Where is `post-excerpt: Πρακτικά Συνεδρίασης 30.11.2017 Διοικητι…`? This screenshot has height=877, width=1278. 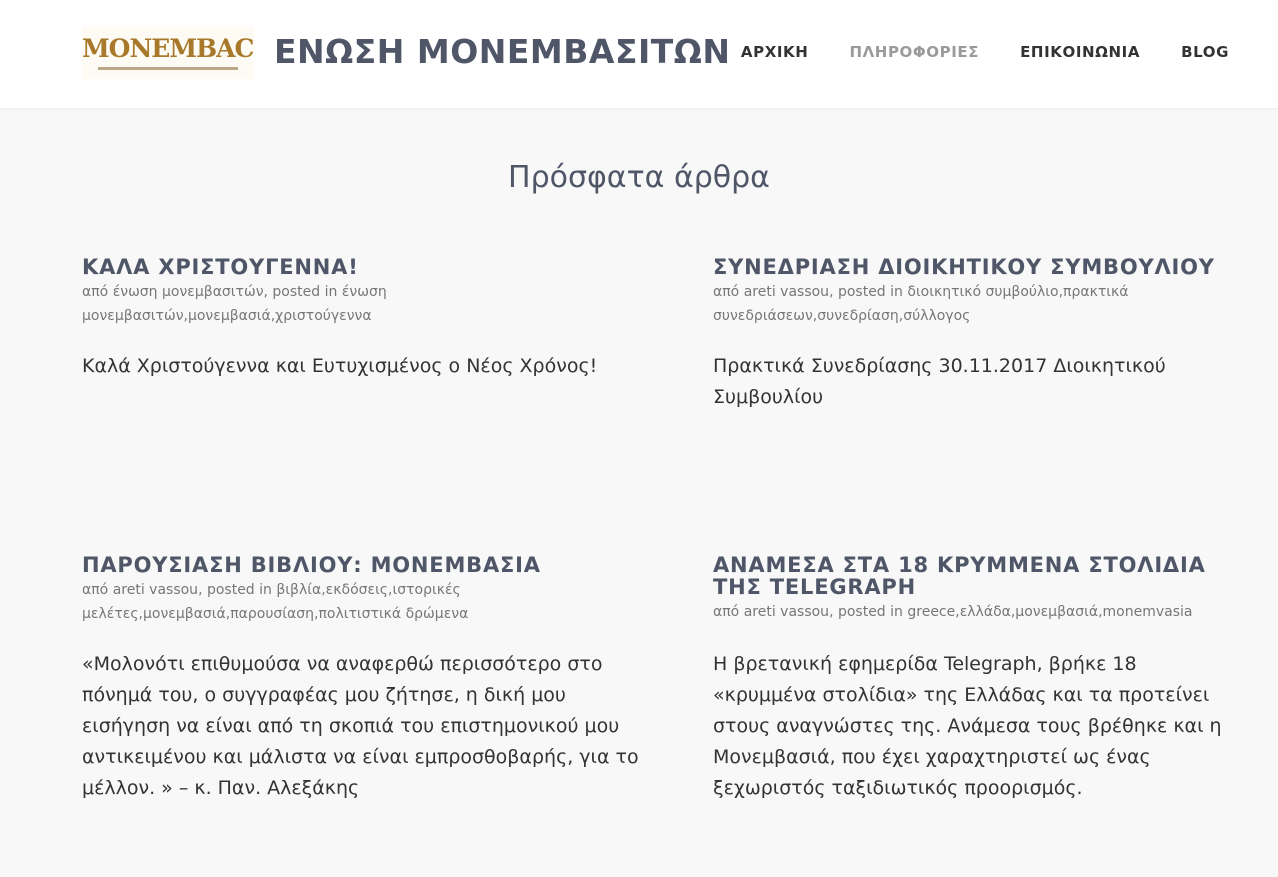 post-excerpt: Πρακτικά Συνεδρίασης 30.11.2017 Διοικητι… is located at coordinates (939, 381).